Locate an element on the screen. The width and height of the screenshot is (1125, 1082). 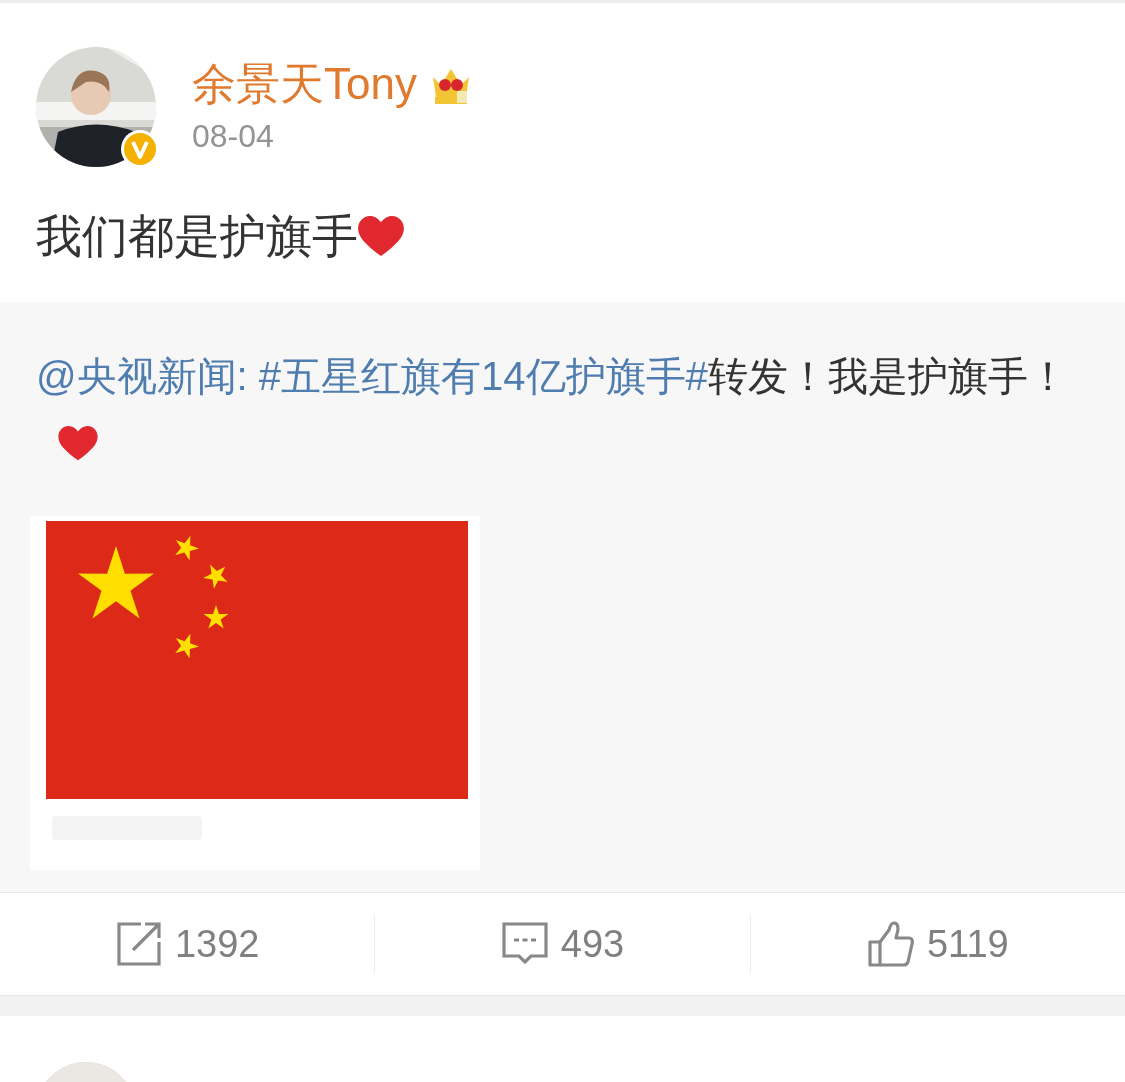
thumbs-up-icon is located at coordinates (890, 944).